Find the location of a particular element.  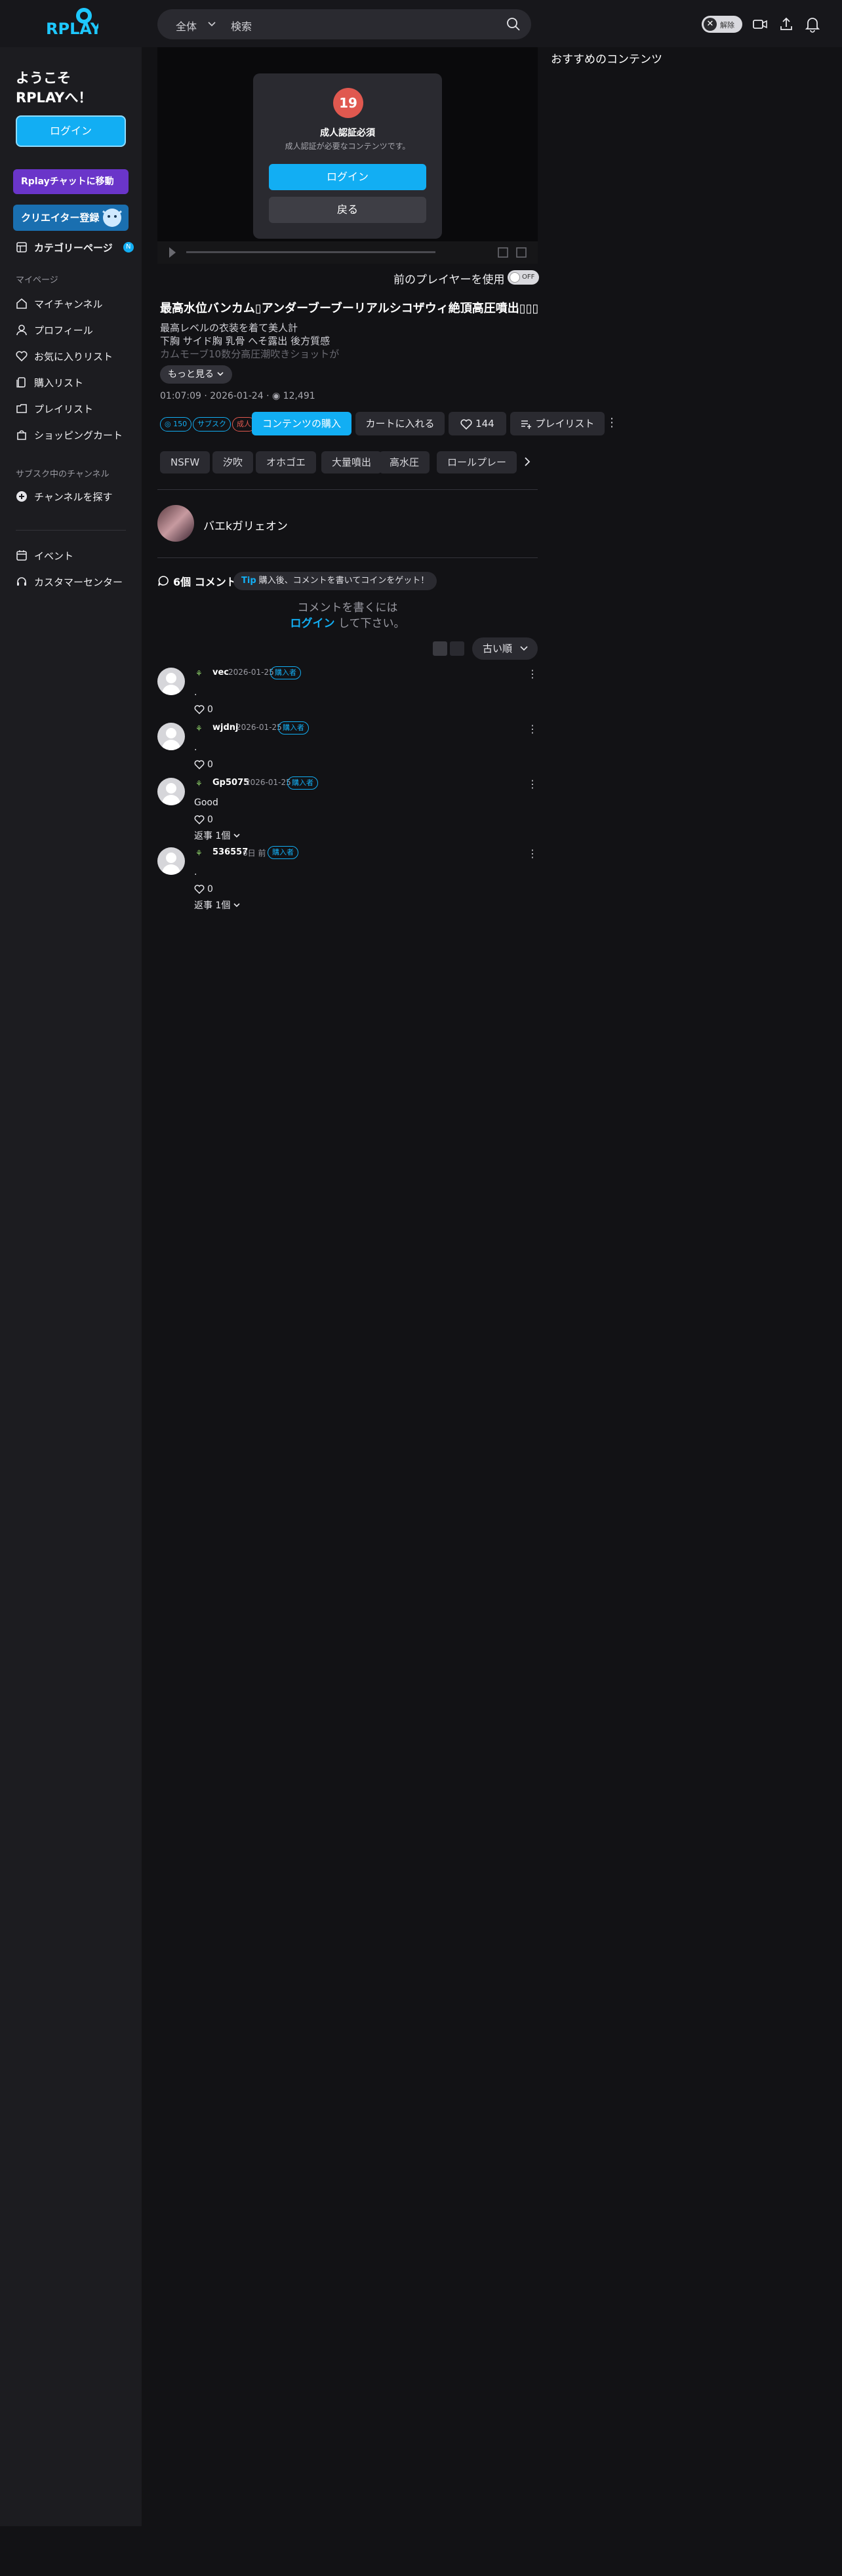

chevron-down-icon is located at coordinates (212, 24).